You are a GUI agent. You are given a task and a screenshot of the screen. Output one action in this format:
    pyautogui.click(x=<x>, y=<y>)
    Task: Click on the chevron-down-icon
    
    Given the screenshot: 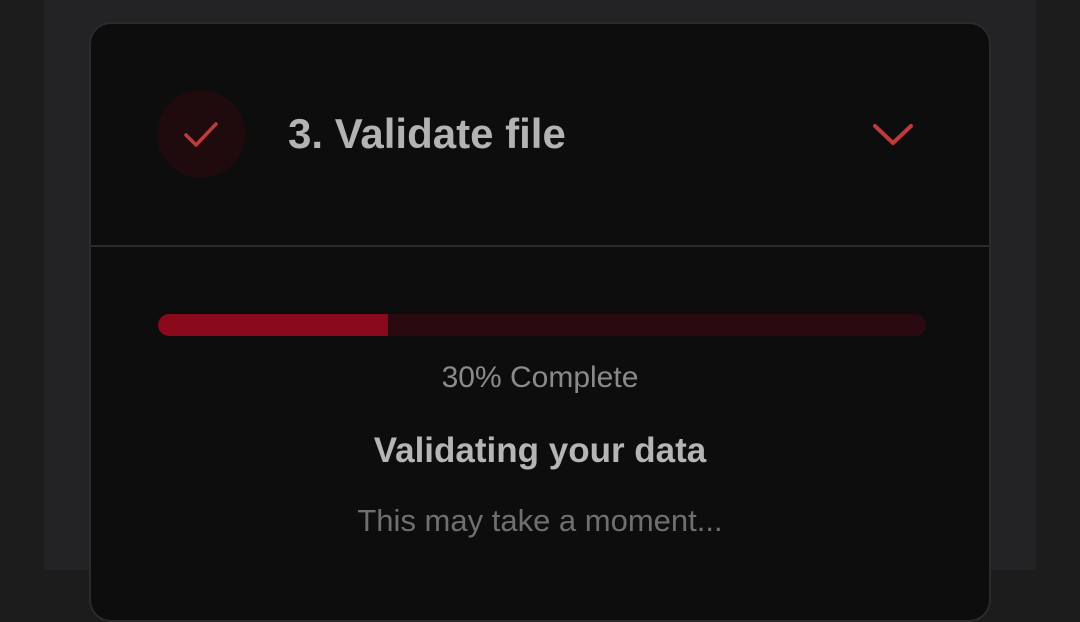 What is the action you would take?
    pyautogui.click(x=893, y=135)
    